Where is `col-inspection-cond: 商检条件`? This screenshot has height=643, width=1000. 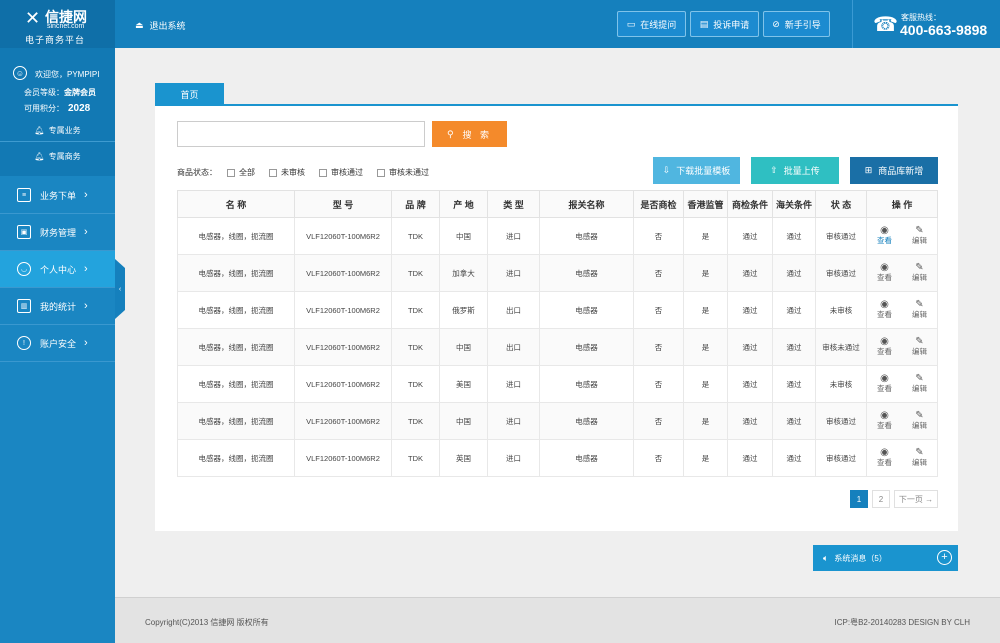 col-inspection-cond: 商检条件 is located at coordinates (750, 204).